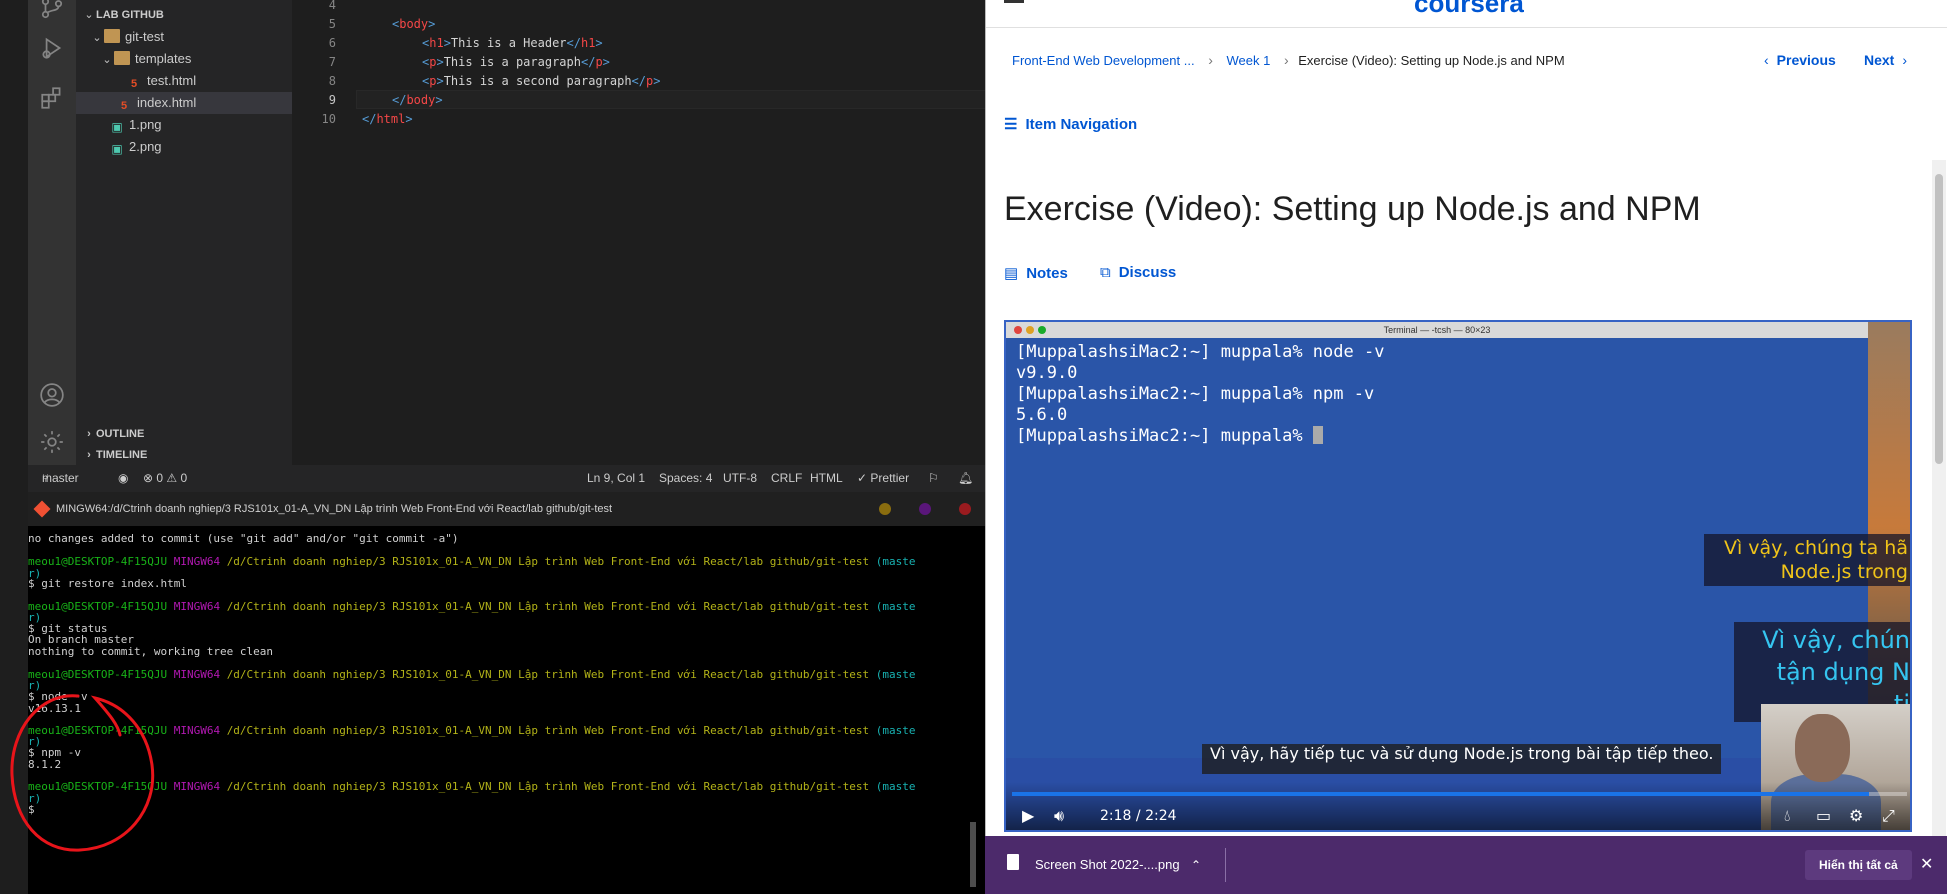 The width and height of the screenshot is (1947, 894). Describe the element at coordinates (165, 478) in the screenshot. I see `problems-status: ⊗ 0 ⚠ 0` at that location.